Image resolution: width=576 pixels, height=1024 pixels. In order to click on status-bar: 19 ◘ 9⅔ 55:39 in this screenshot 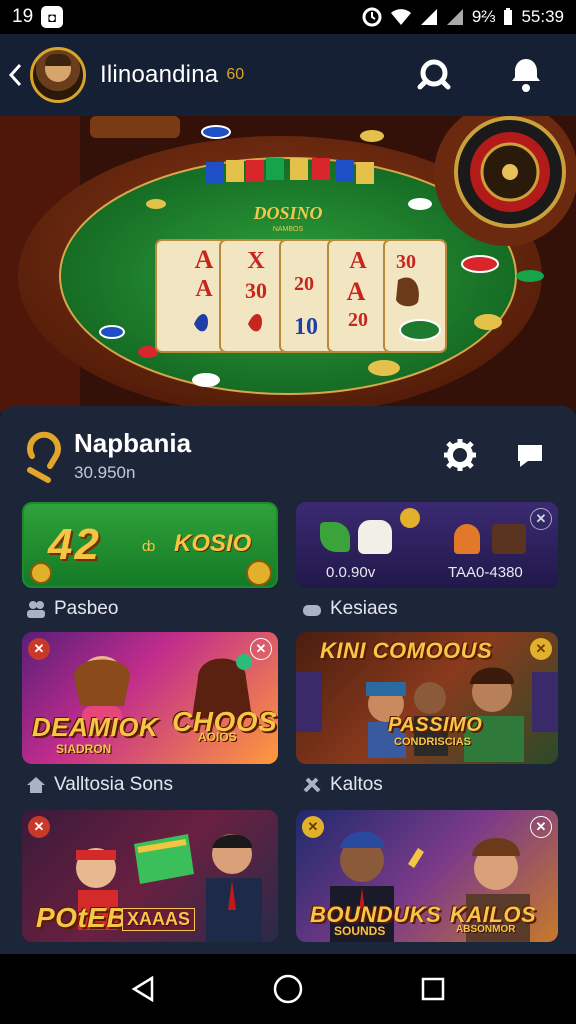, I will do `click(288, 17)`.